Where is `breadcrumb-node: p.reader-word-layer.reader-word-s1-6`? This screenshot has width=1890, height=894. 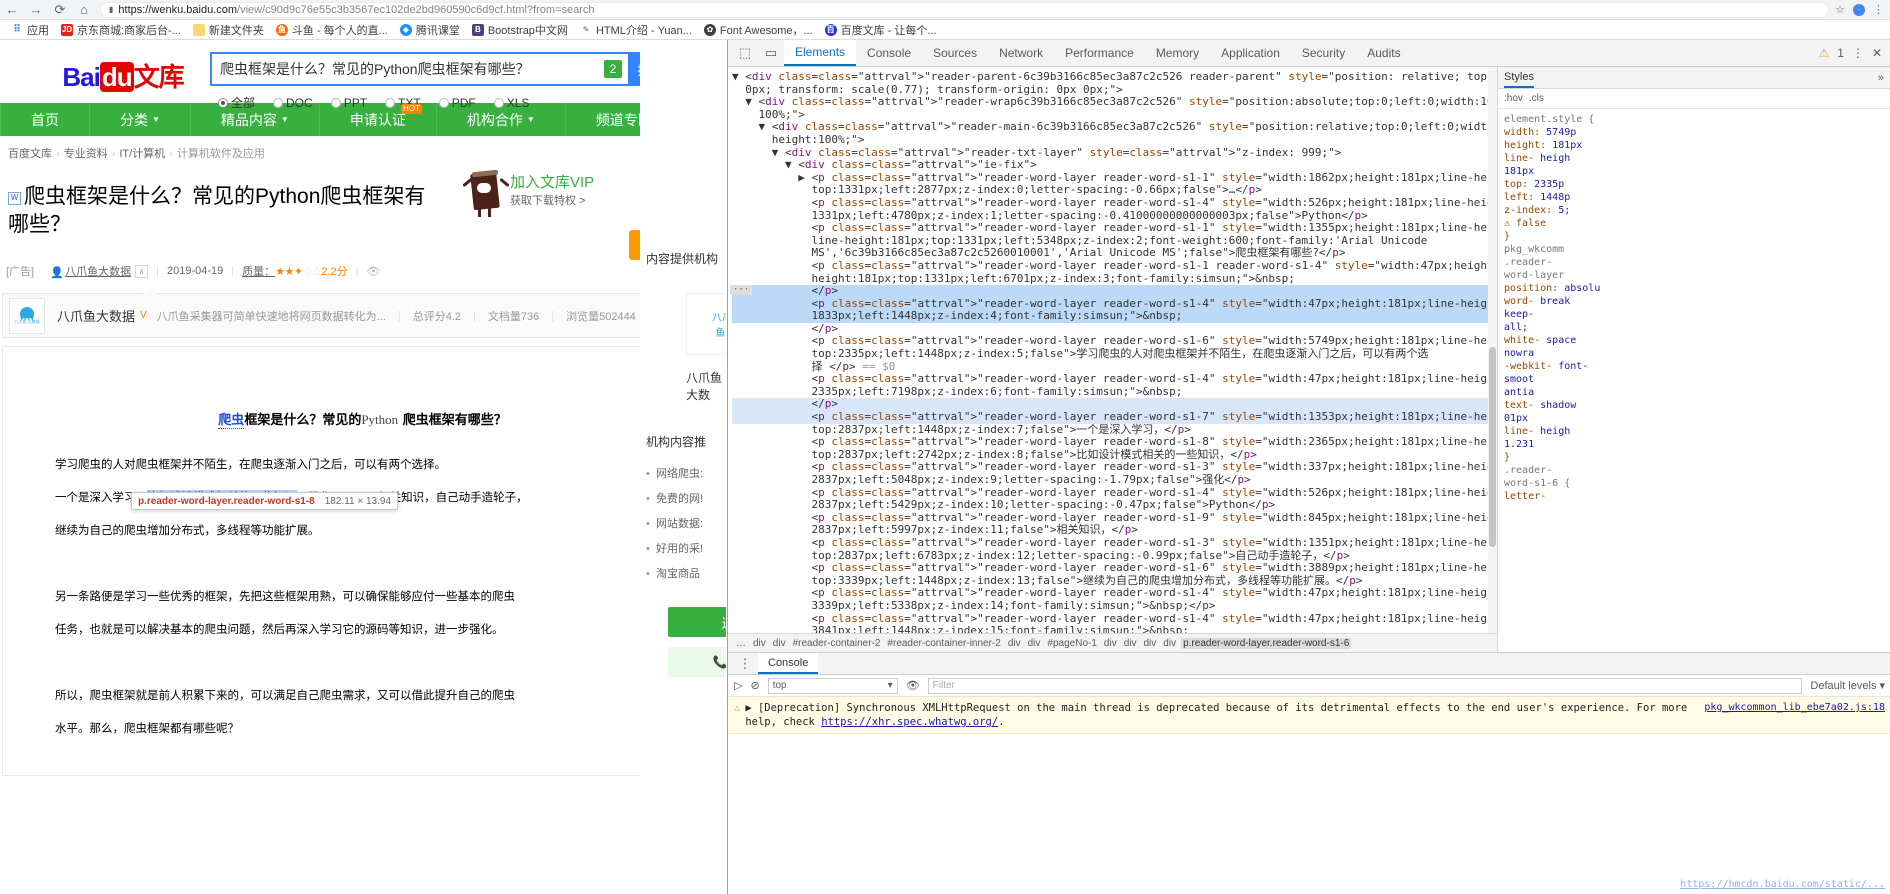 breadcrumb-node: p.reader-word-layer.reader-word-s1-6 is located at coordinates (1266, 643).